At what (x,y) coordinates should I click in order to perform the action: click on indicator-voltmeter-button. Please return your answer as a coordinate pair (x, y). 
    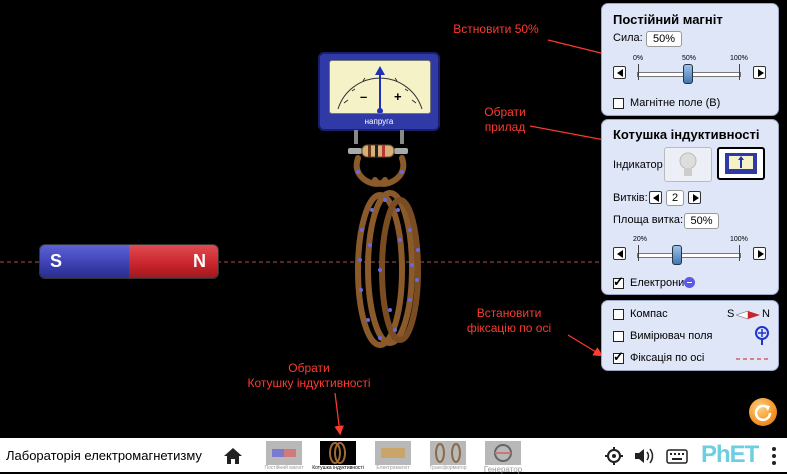
    Looking at the image, I should click on (741, 163).